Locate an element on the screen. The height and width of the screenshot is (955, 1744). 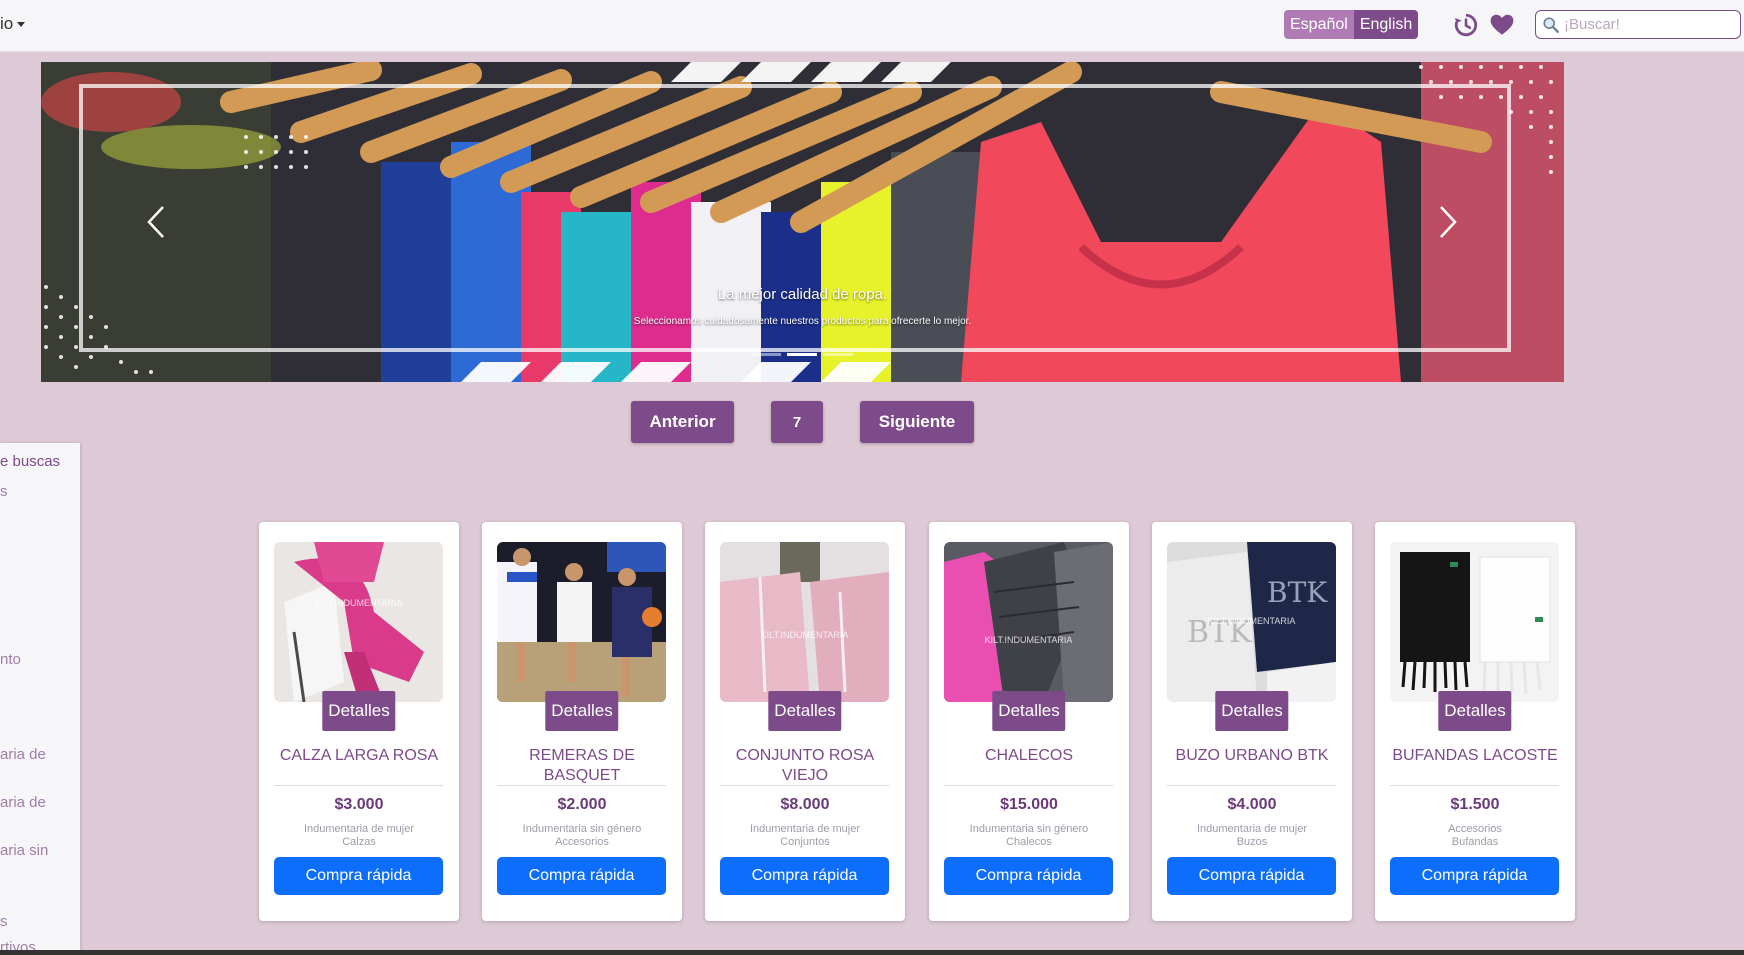
language-button-english: English is located at coordinates (1386, 24).